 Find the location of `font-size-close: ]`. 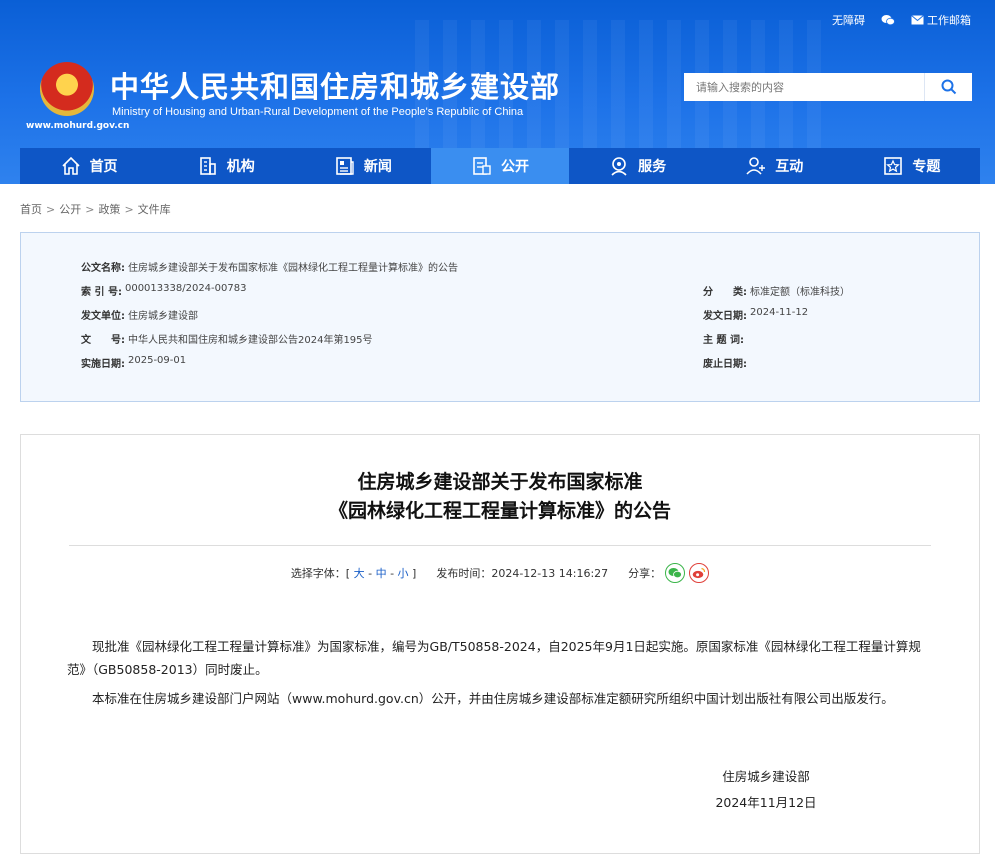

font-size-close: ] is located at coordinates (414, 573).